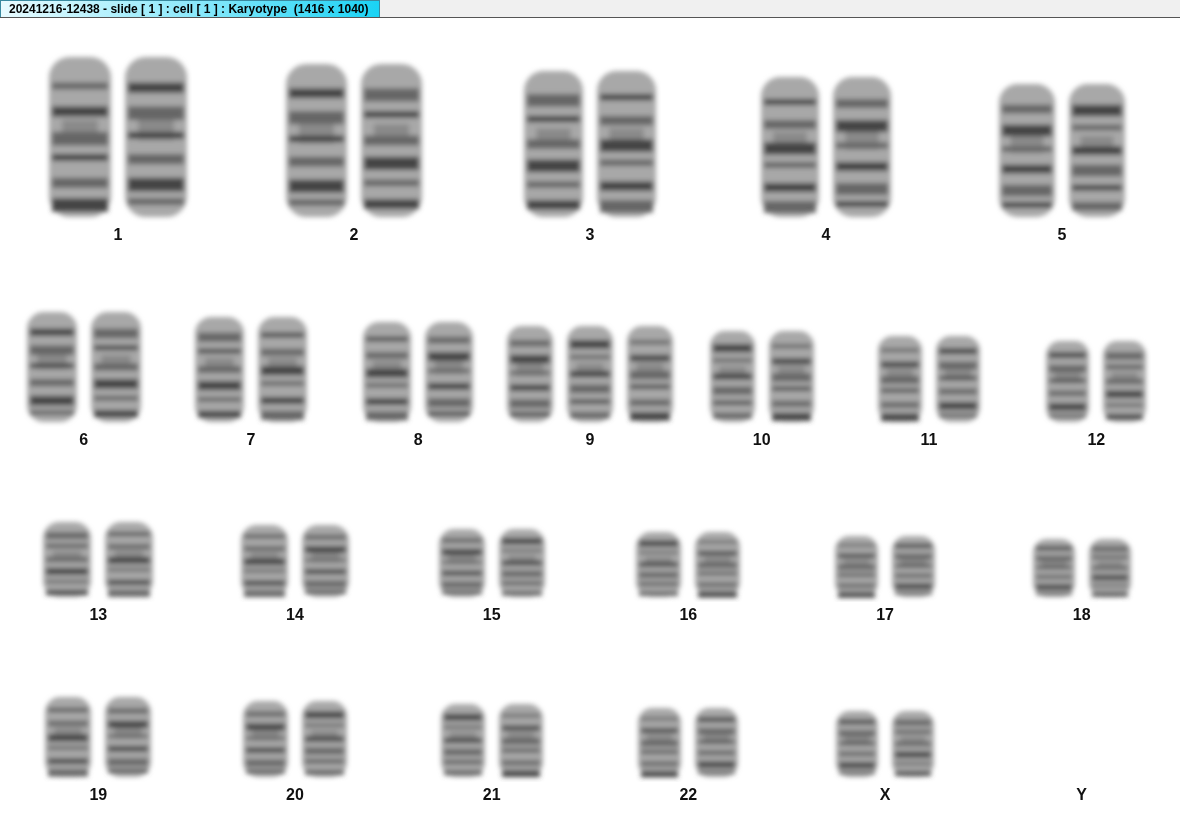  Describe the element at coordinates (295, 615) in the screenshot. I see `chromosome-label: 14` at that location.